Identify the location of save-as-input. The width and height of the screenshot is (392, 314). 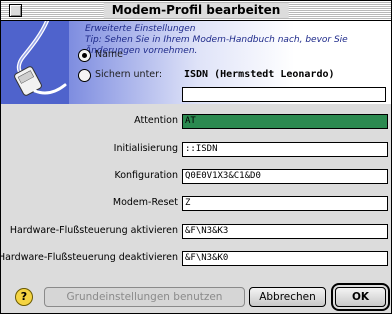
(284, 94).